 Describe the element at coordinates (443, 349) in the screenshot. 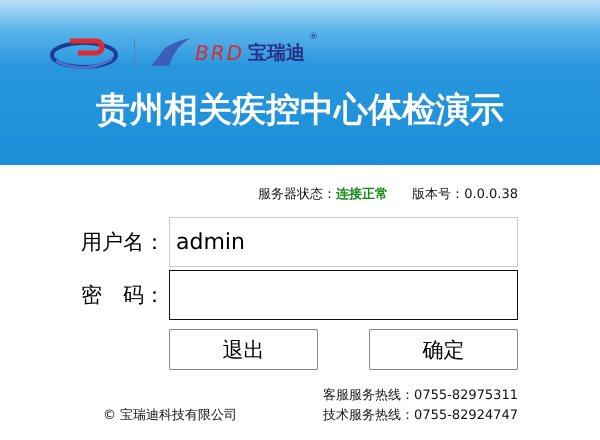

I see `confirm-button: 确定` at that location.